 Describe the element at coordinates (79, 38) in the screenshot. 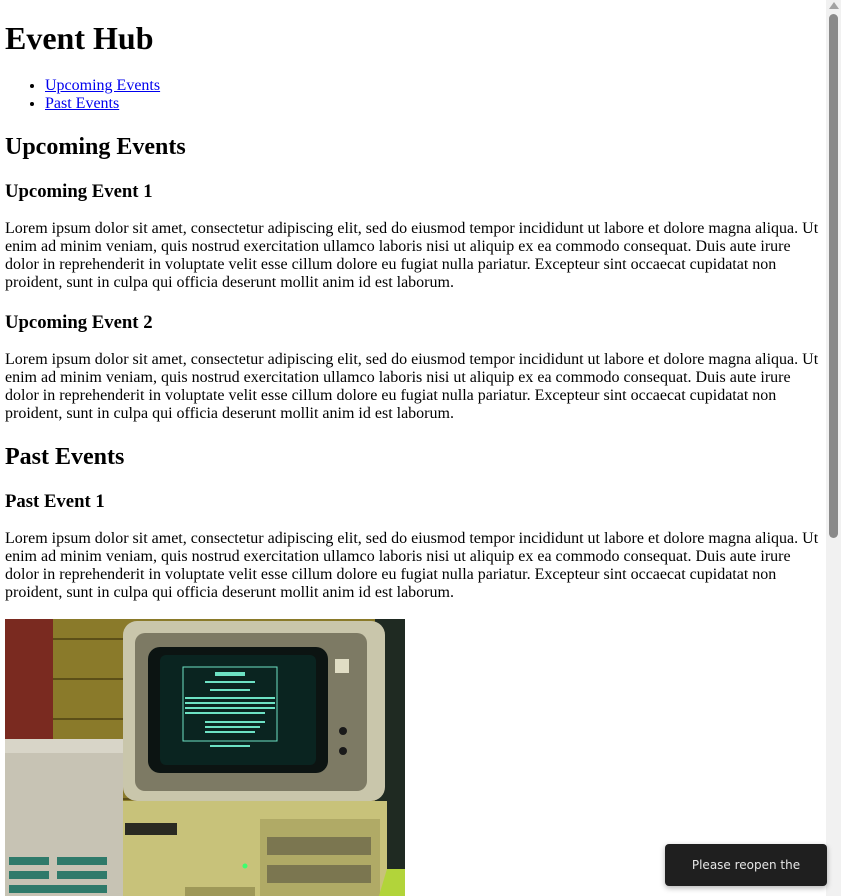

I see `site-title: Event Hub` at that location.